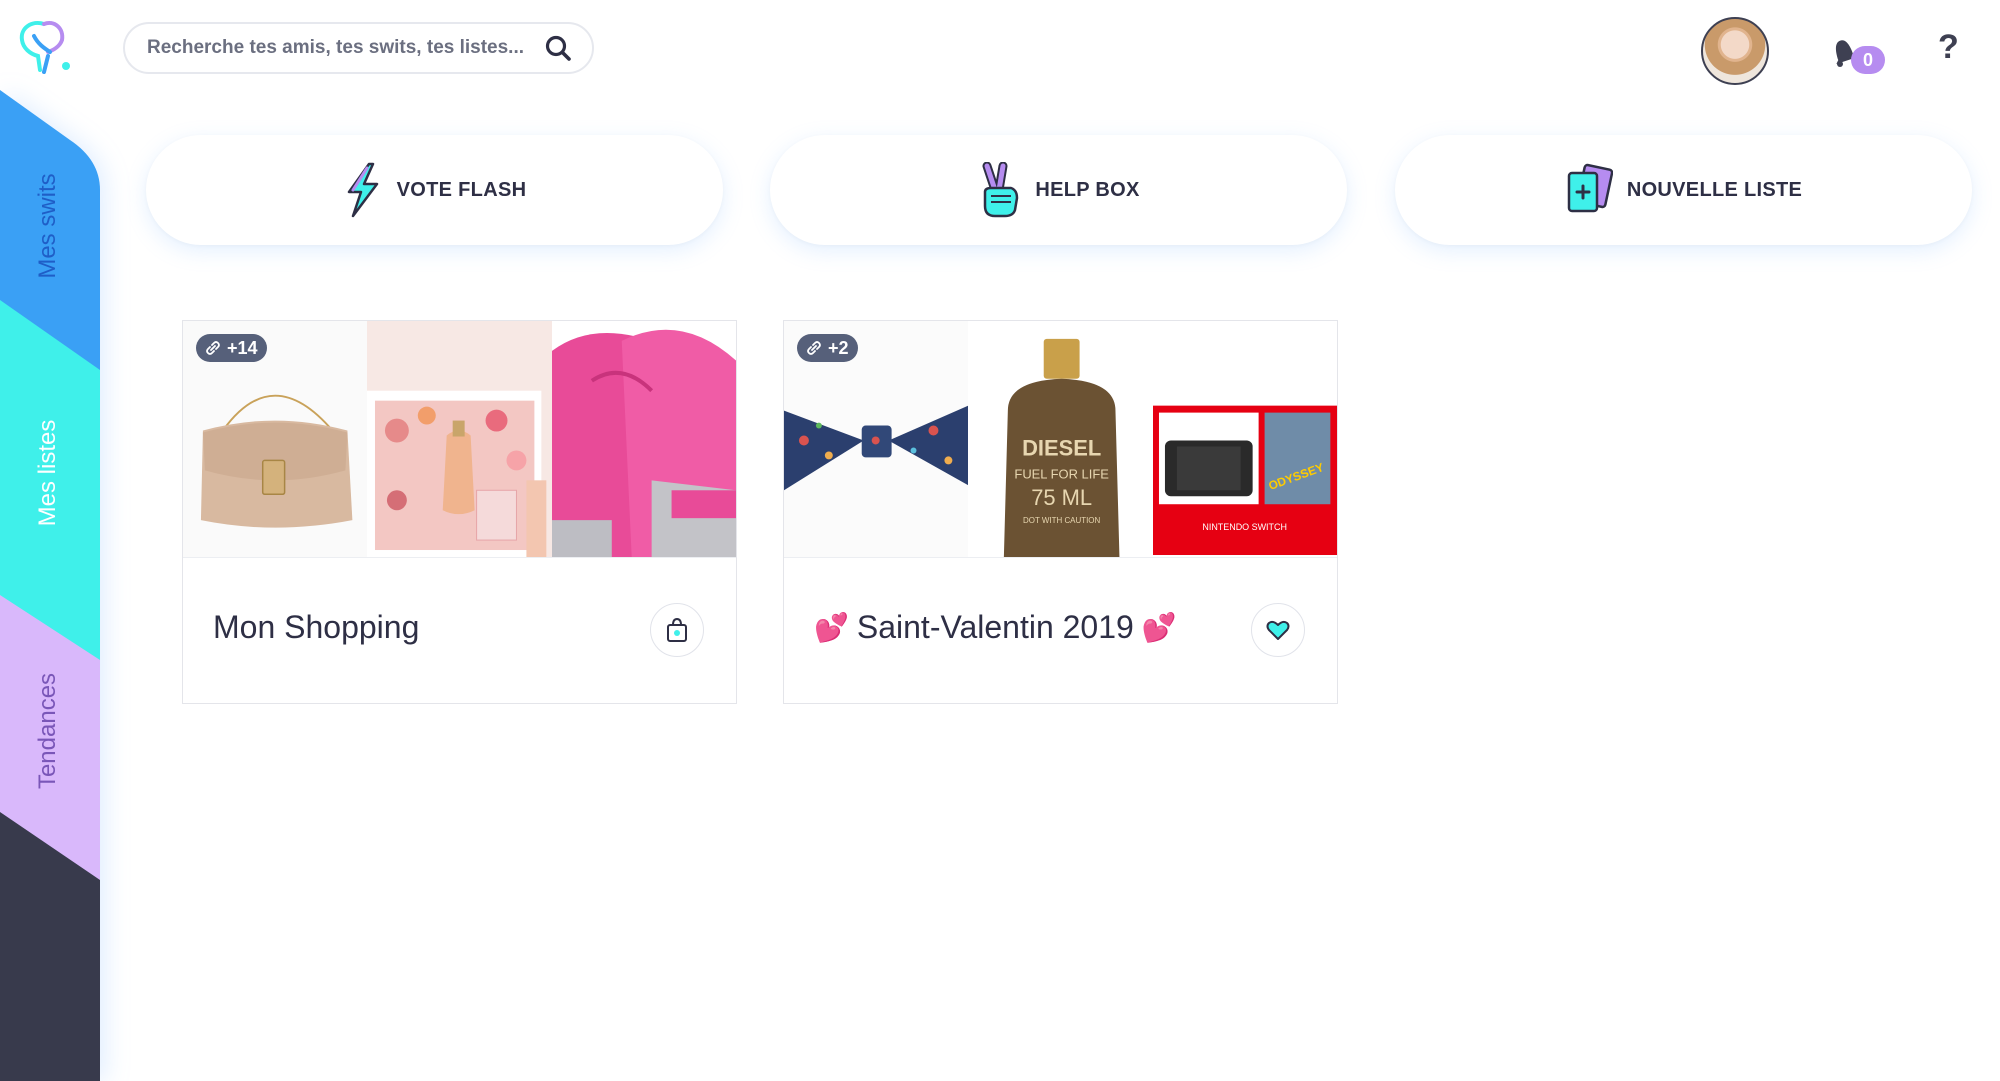 The image size is (2000, 1081). What do you see at coordinates (831, 627) in the screenshot?
I see `title-emoji-prefix: 💕` at bounding box center [831, 627].